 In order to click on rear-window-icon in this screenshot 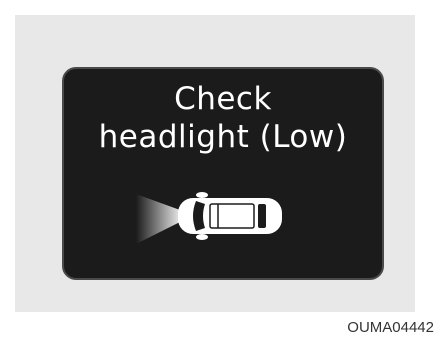, I will do `click(262, 216)`.